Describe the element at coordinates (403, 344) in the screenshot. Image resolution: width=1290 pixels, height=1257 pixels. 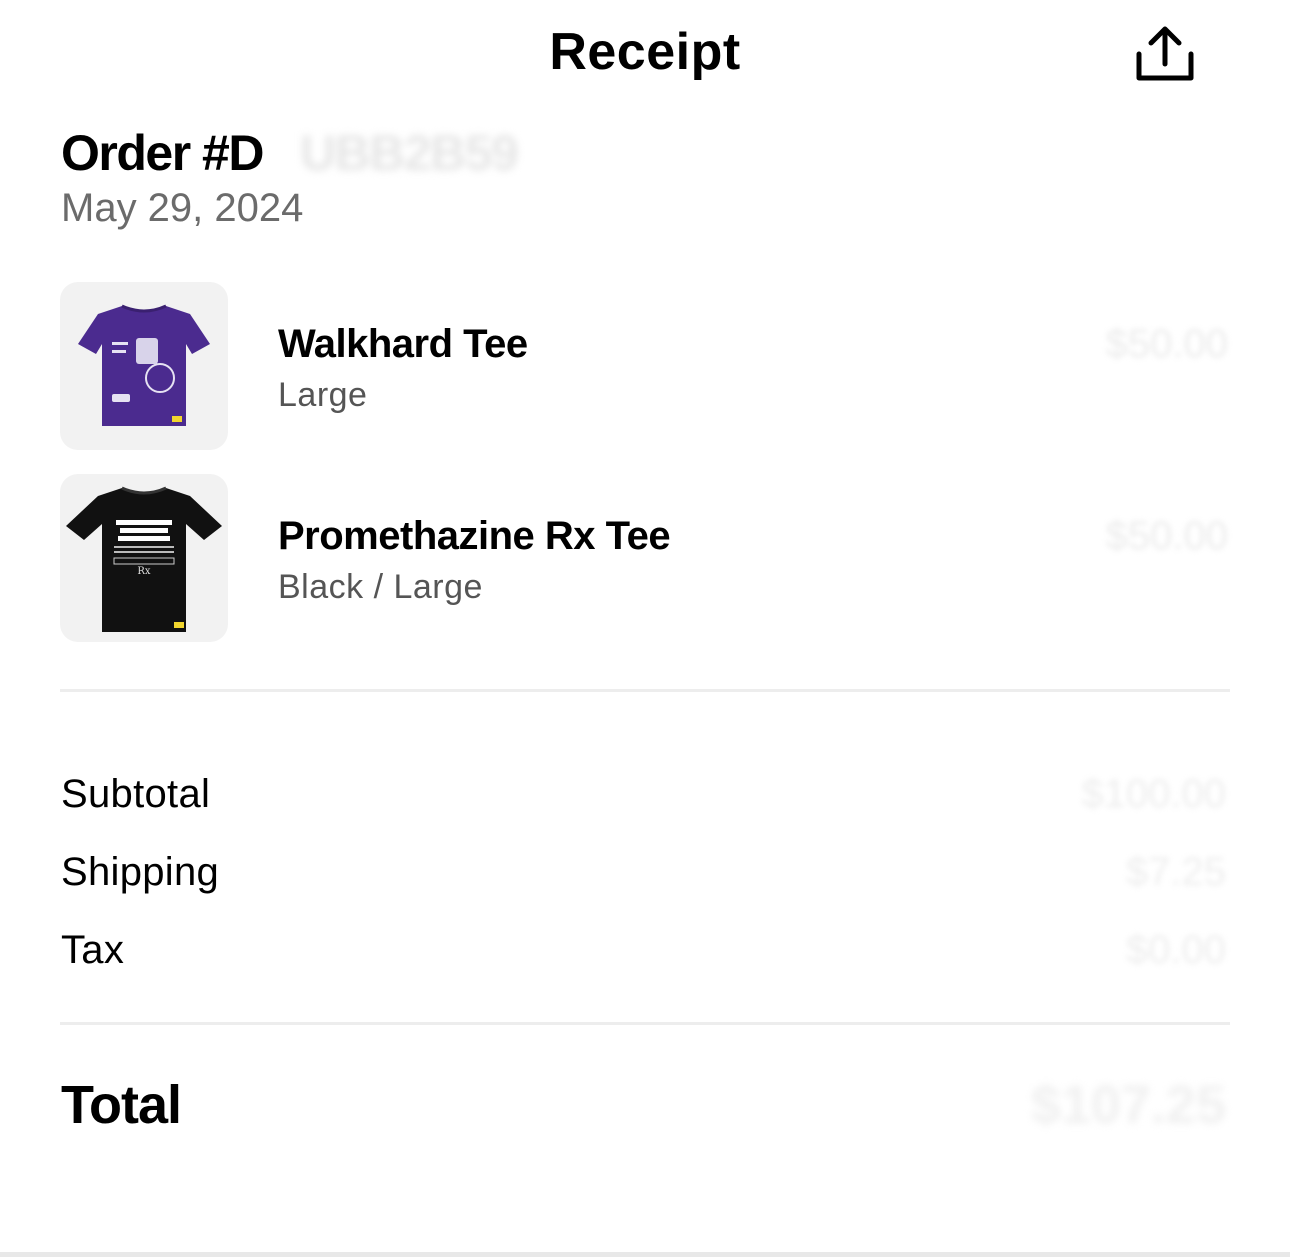
I see `item-name: Walkhard Tee` at that location.